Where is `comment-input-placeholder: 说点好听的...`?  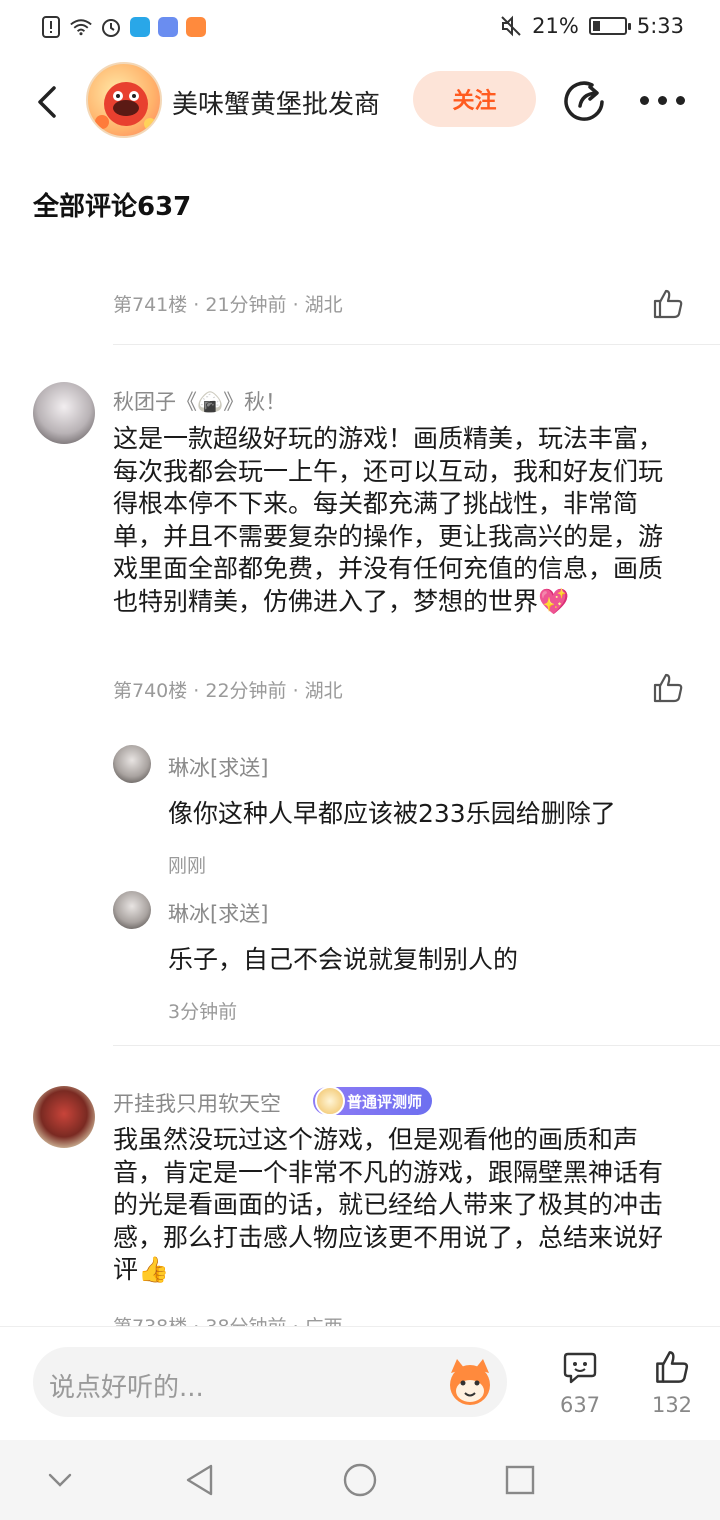 comment-input-placeholder: 说点好听的... is located at coordinates (126, 1388).